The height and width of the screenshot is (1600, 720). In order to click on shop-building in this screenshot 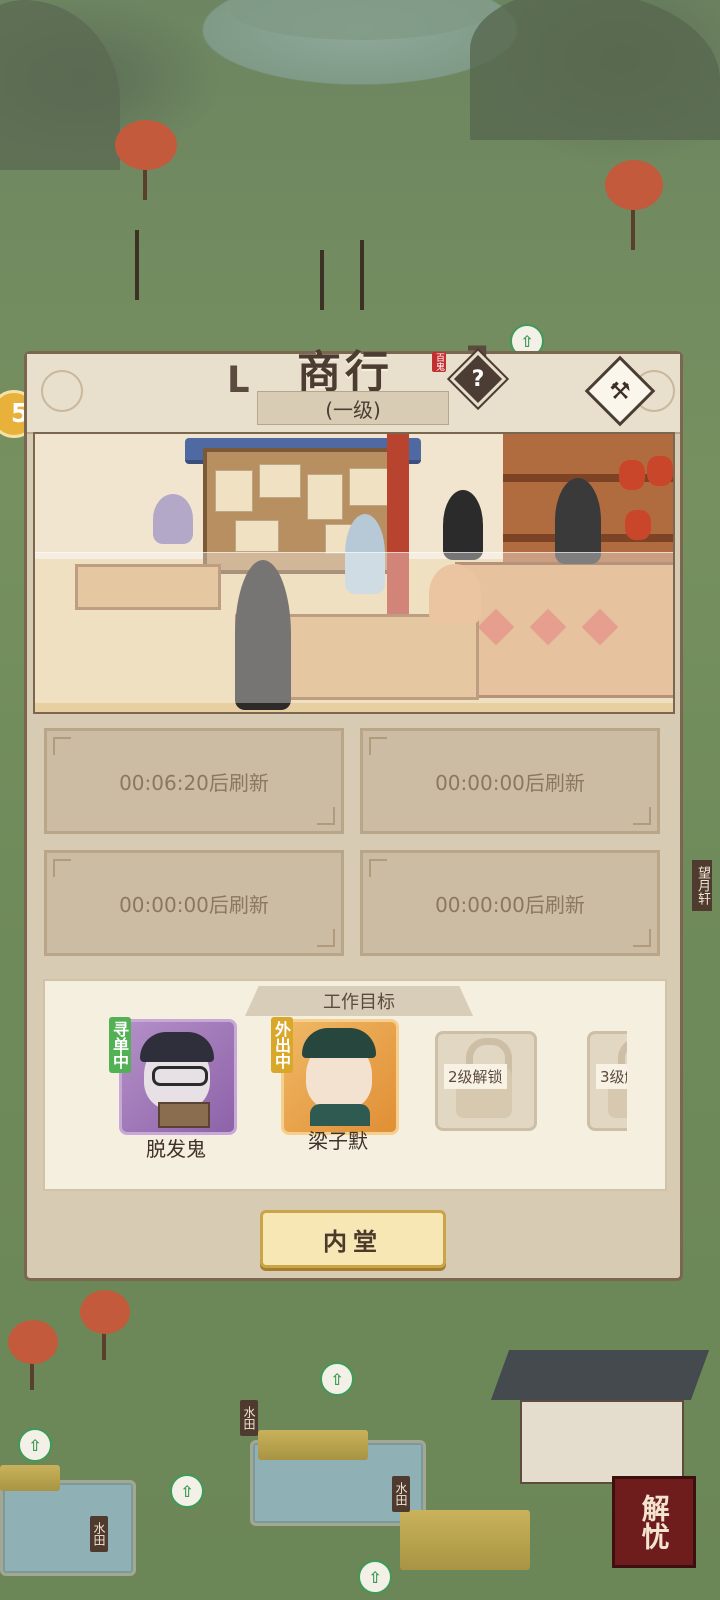, I will do `click(600, 1410)`.